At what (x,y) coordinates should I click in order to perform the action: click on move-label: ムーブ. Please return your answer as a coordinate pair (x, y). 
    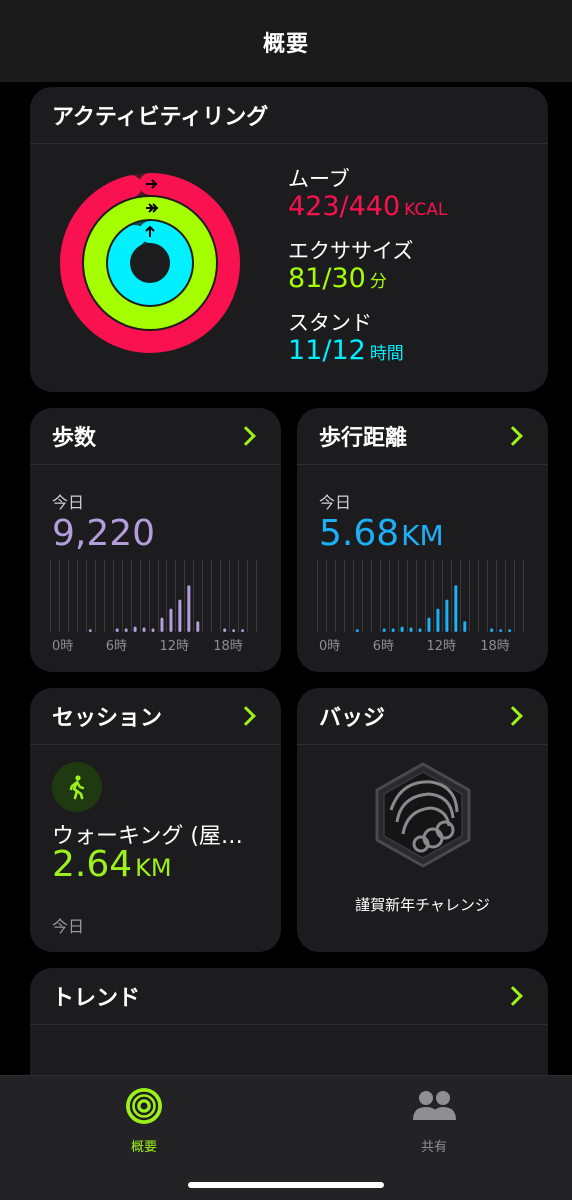
    Looking at the image, I should click on (319, 179).